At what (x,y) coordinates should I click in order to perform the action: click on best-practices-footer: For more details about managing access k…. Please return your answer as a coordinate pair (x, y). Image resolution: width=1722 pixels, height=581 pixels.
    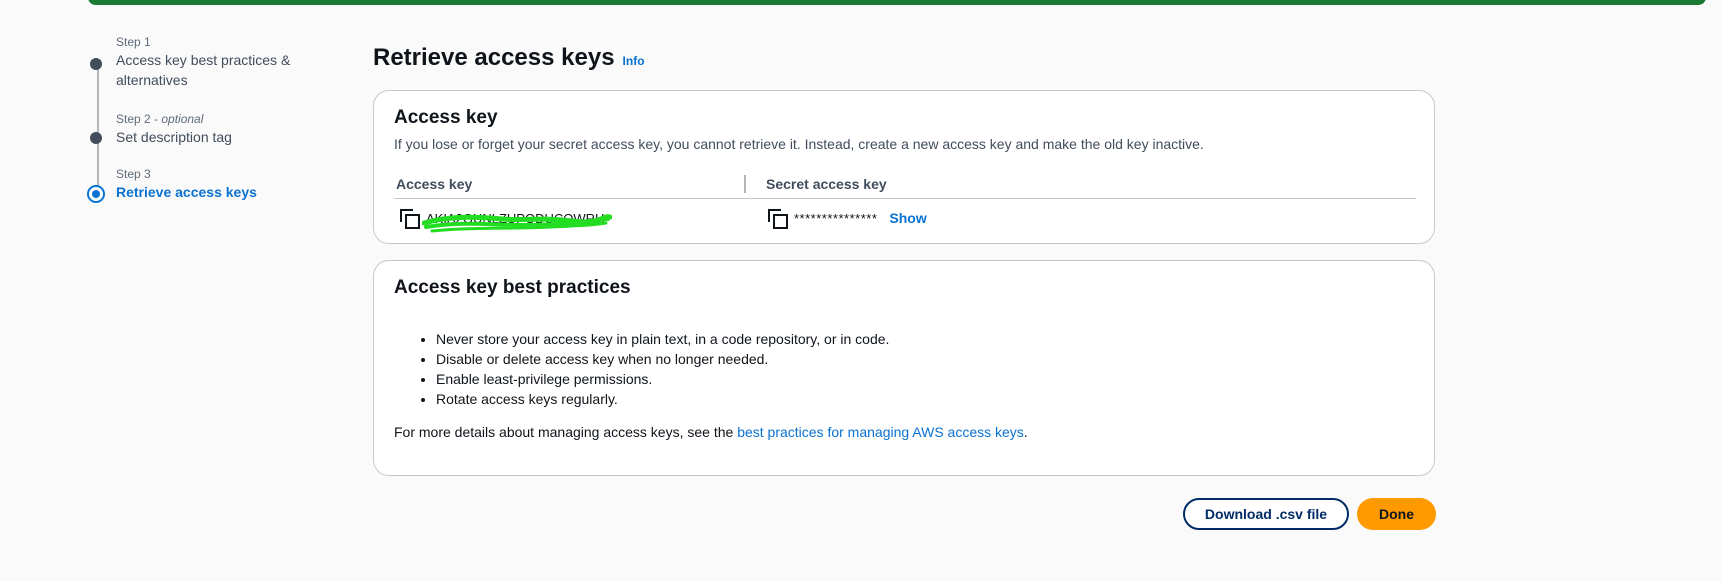
    Looking at the image, I should click on (711, 432).